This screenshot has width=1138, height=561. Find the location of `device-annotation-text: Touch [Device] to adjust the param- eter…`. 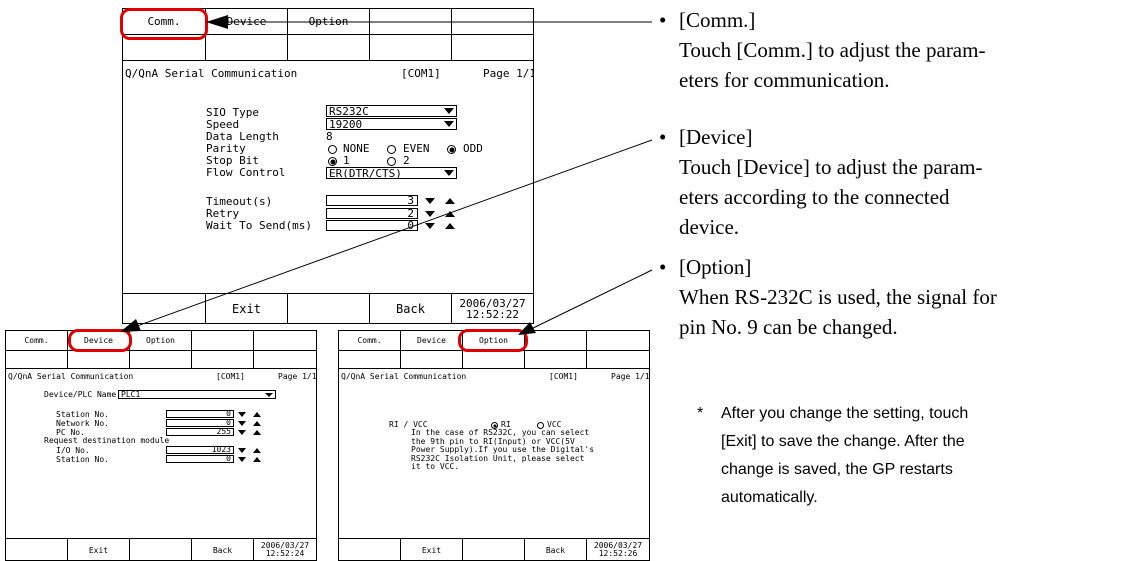

device-annotation-text: Touch [Device] to adjust the param- eter… is located at coordinates (831, 197).